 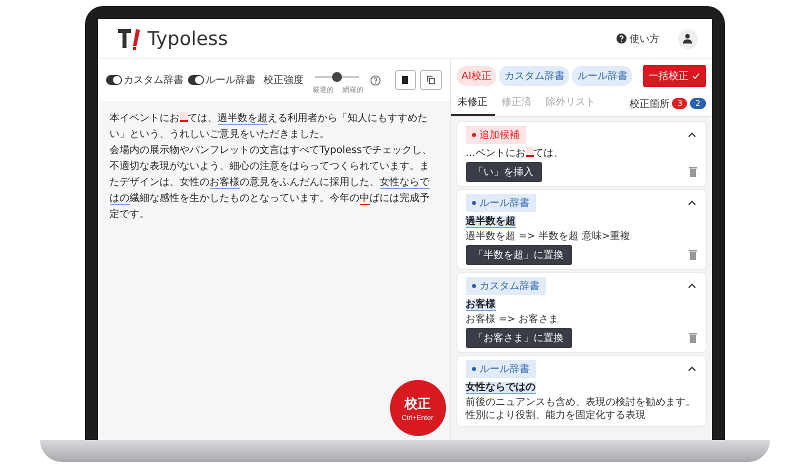 What do you see at coordinates (284, 80) in the screenshot?
I see `strength-label: 校正強度` at bounding box center [284, 80].